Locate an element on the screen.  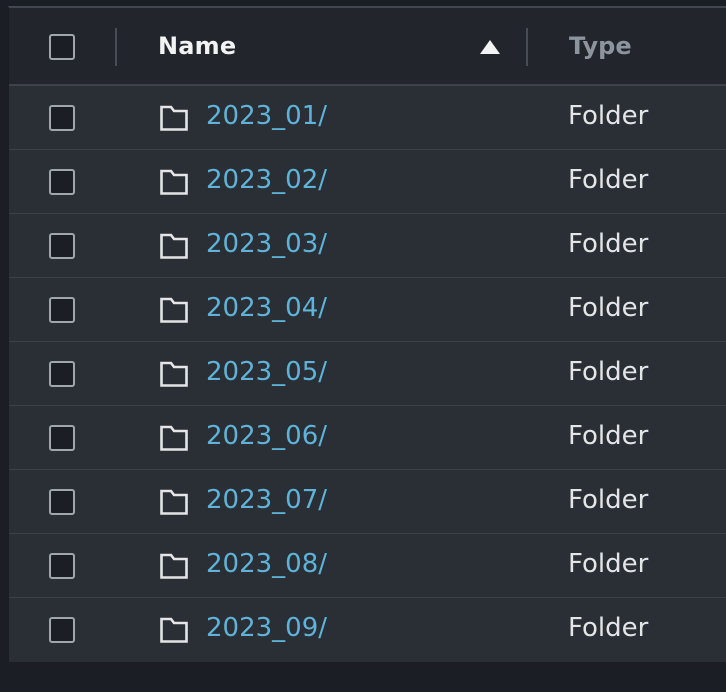
table-row: 2023_06/ Folder is located at coordinates (367, 438).